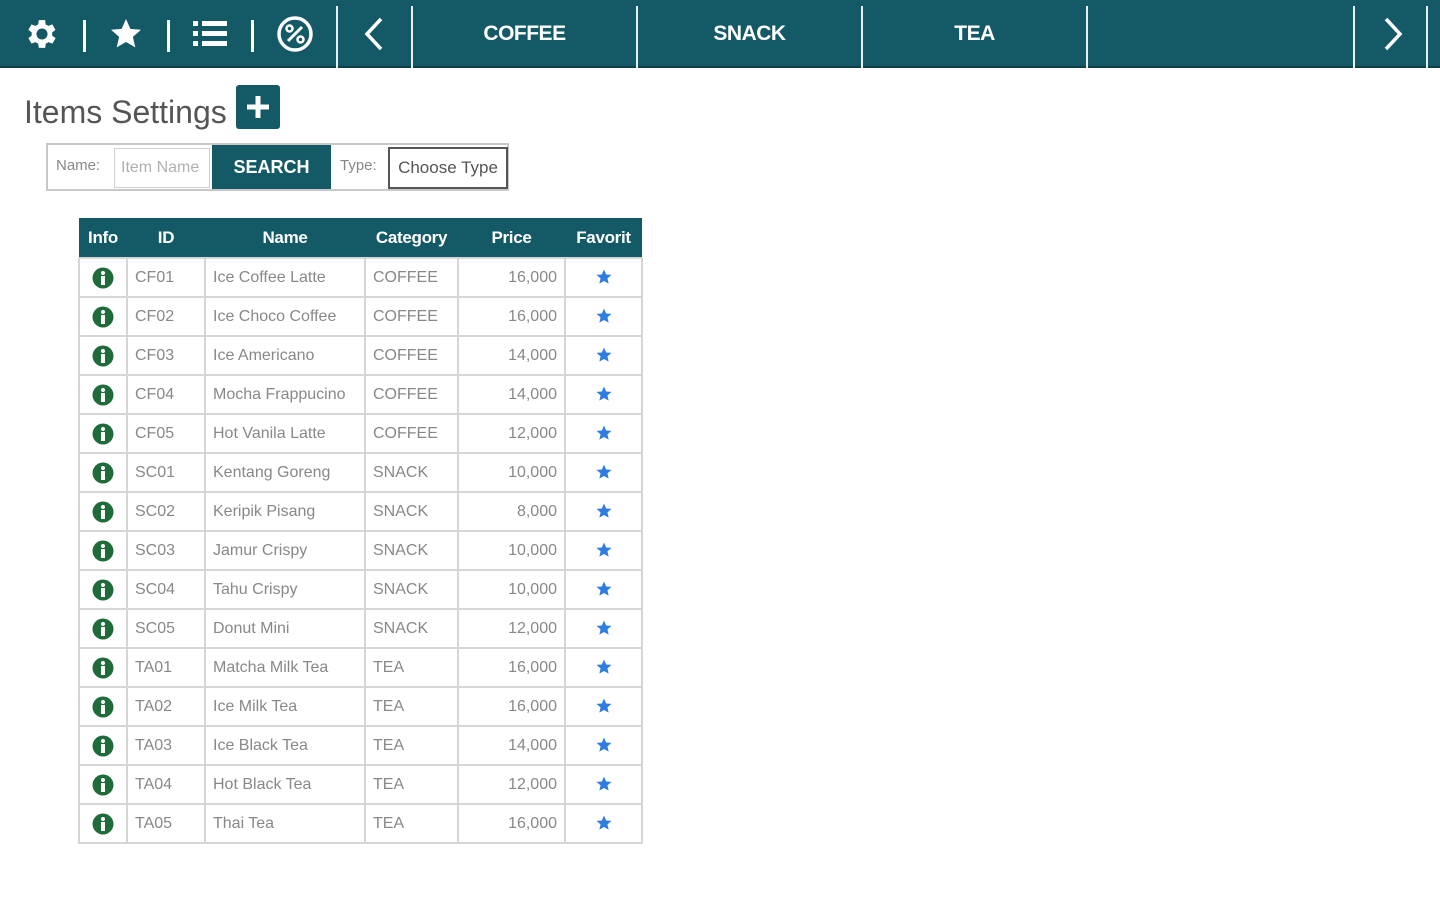 This screenshot has width=1440, height=900. Describe the element at coordinates (166, 823) in the screenshot. I see `cell-id: TA05` at that location.